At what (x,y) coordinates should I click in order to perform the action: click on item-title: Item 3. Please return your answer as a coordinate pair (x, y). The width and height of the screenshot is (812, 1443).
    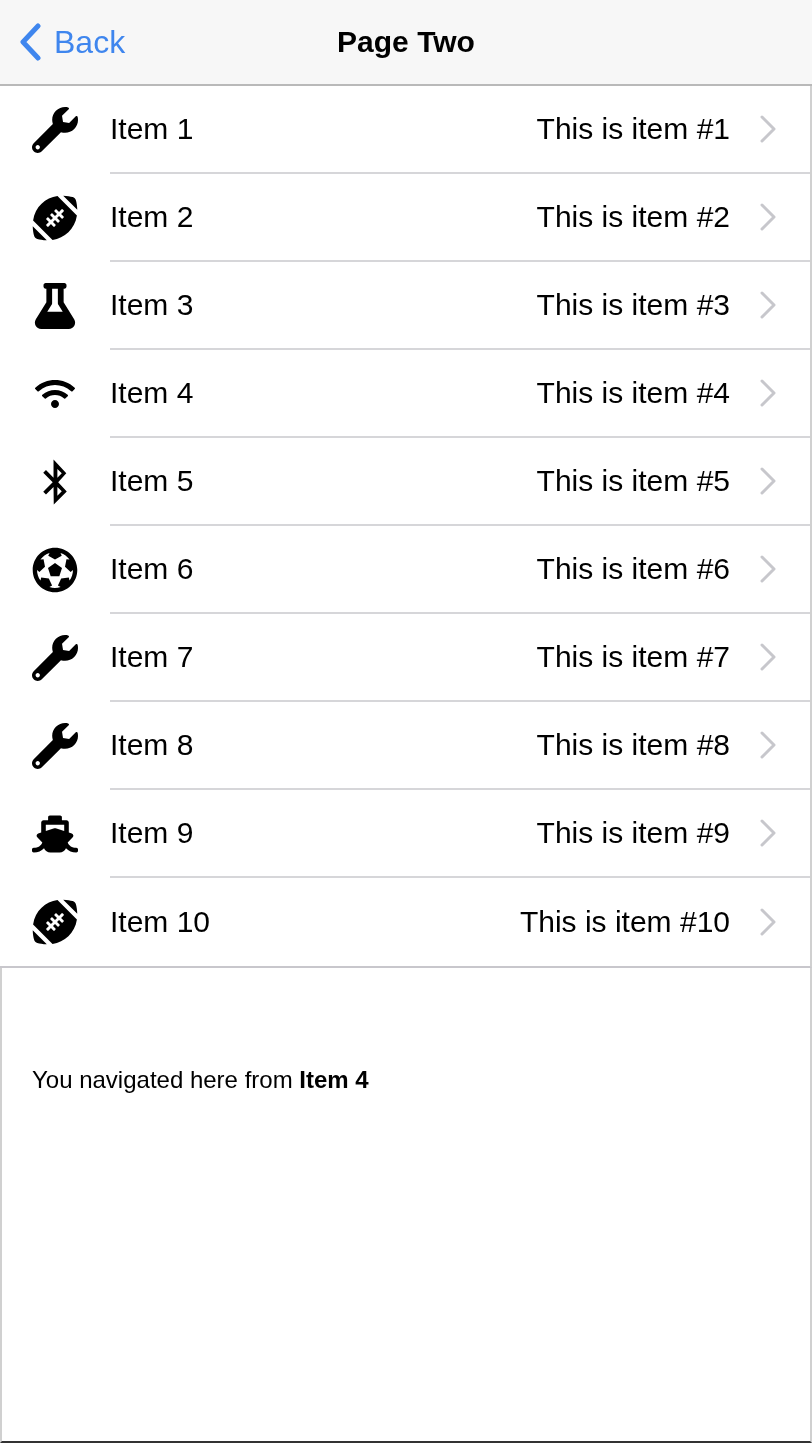
    Looking at the image, I should click on (152, 305).